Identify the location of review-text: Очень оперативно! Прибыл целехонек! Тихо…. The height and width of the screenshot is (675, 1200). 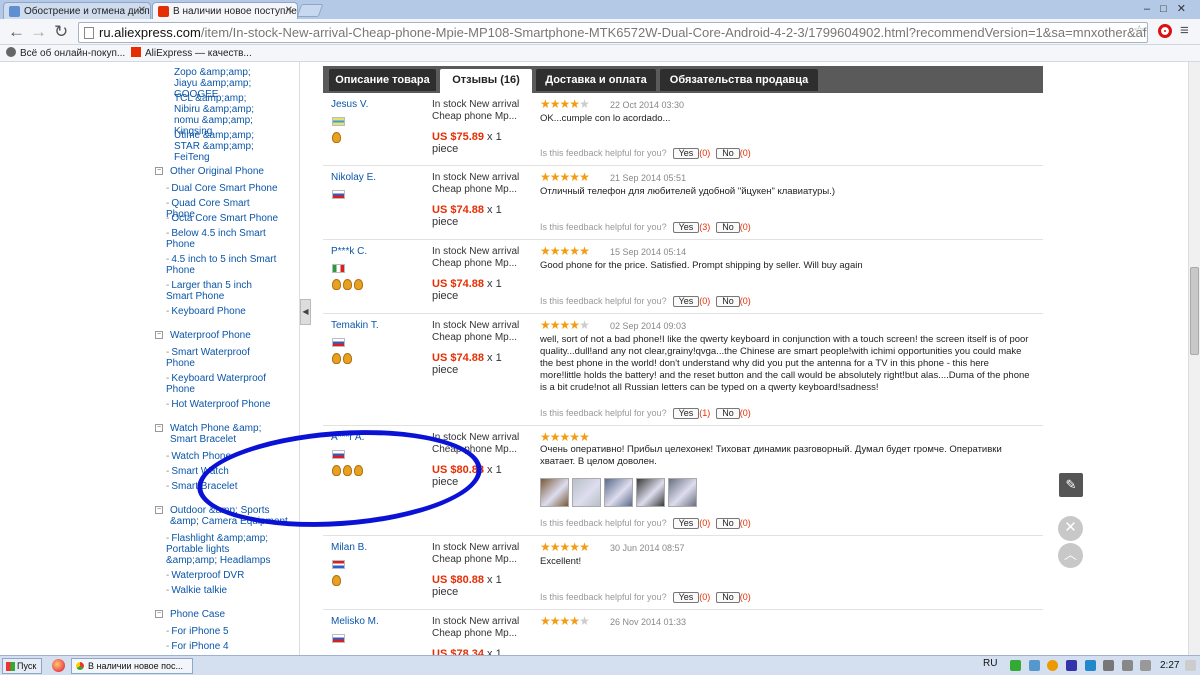
(771, 455).